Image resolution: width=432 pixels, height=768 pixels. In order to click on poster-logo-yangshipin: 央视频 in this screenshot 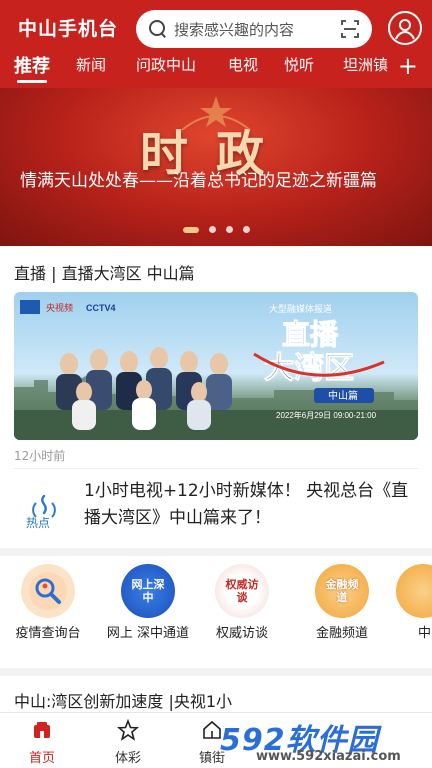, I will do `click(59, 307)`.